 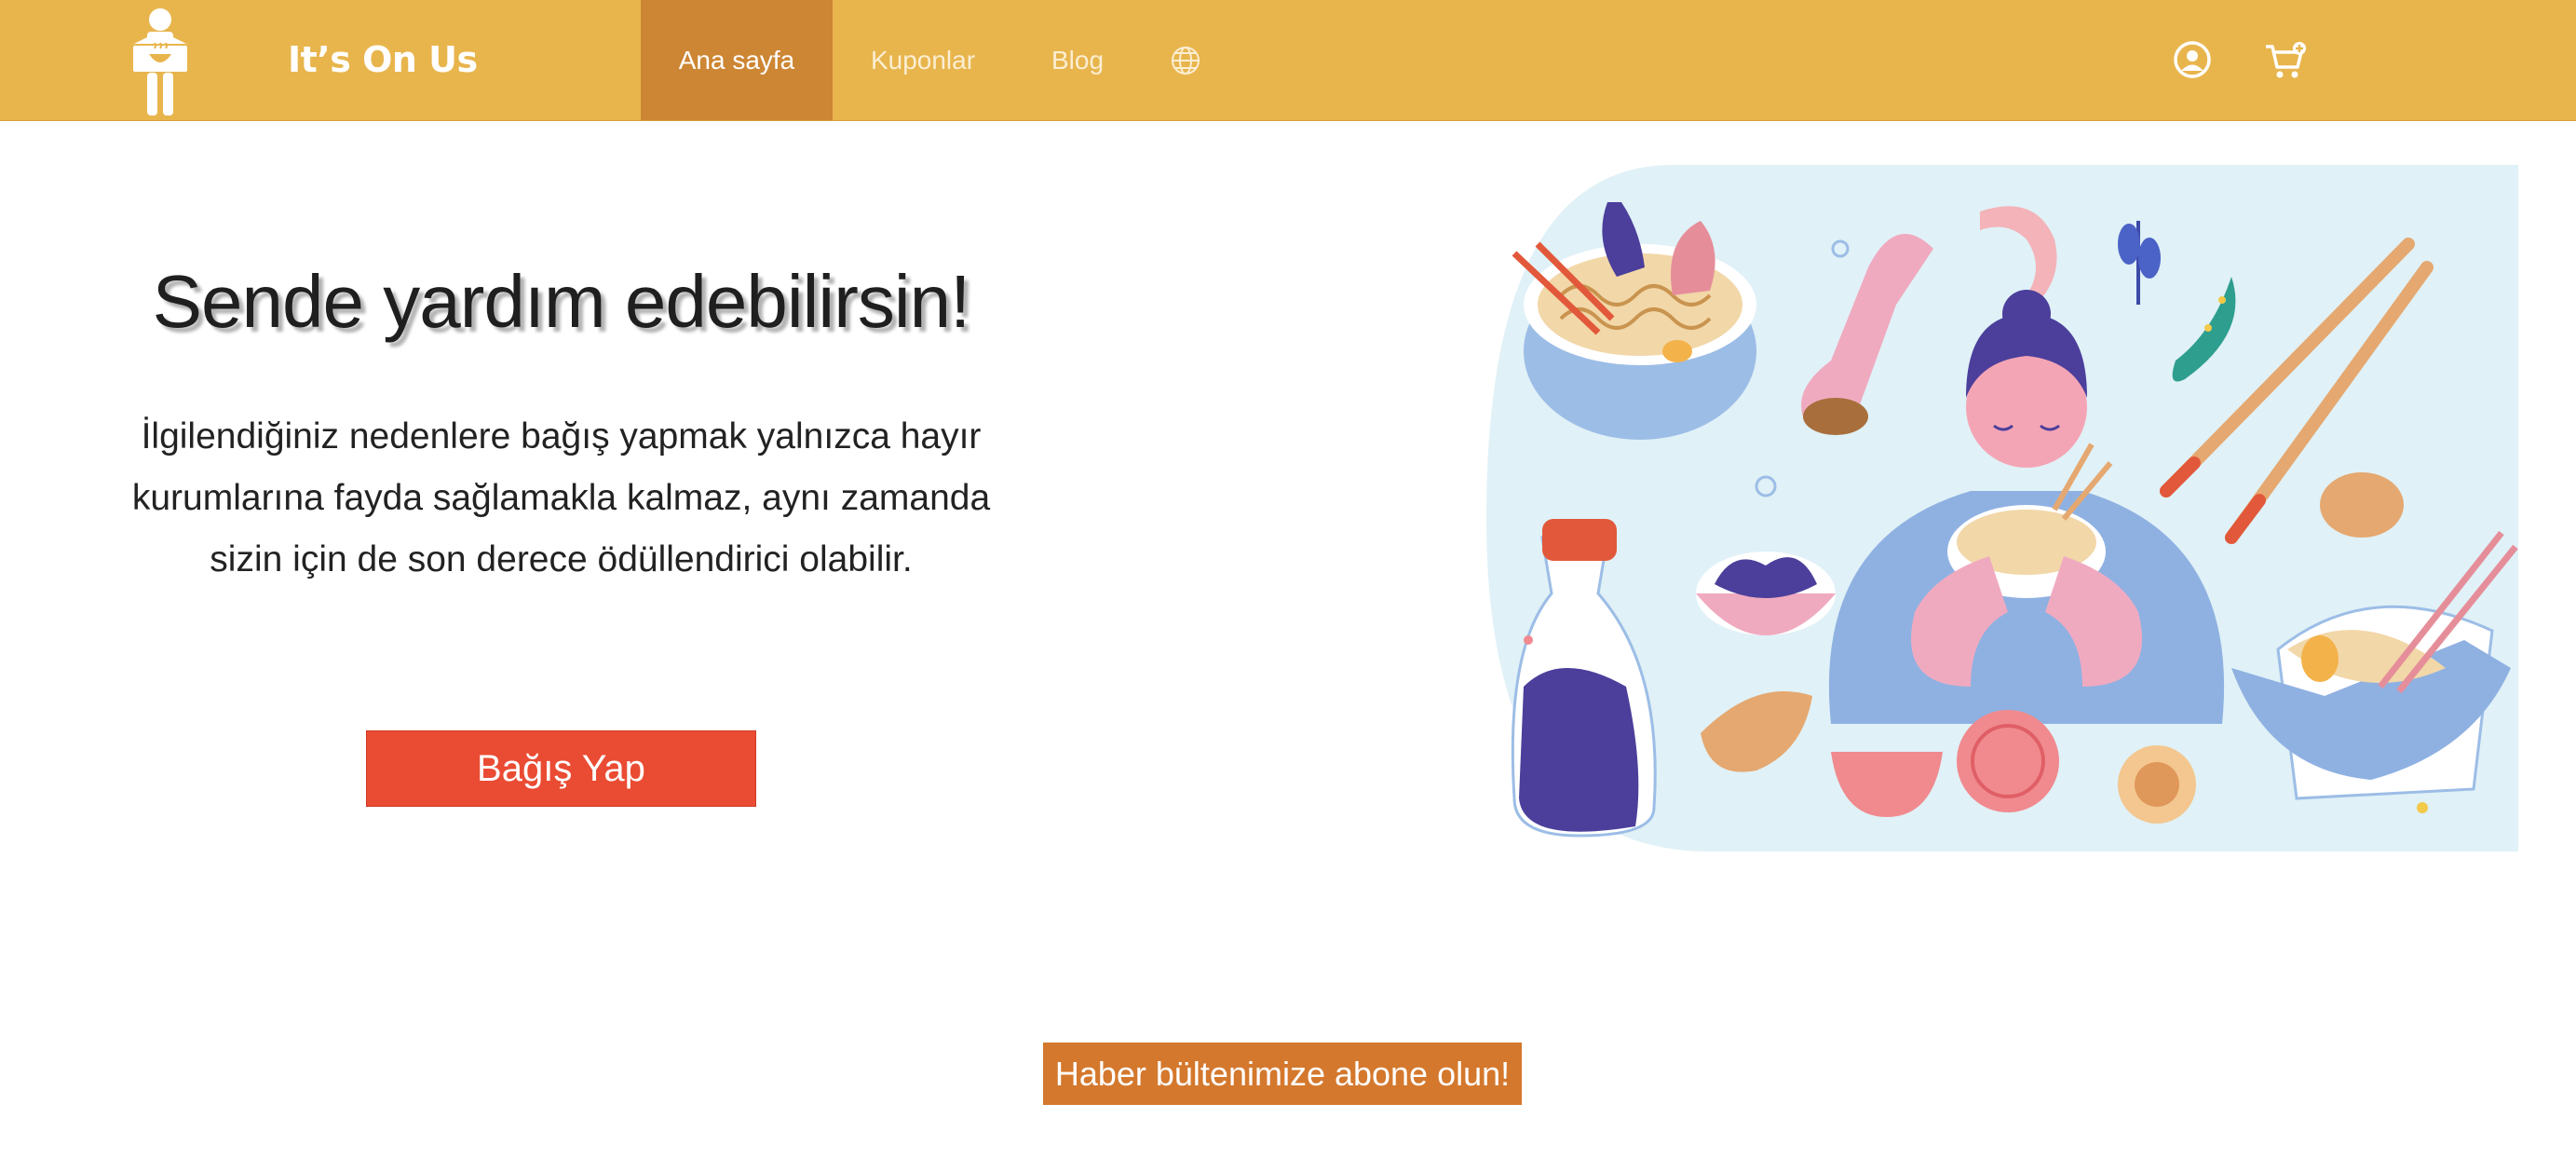 What do you see at coordinates (561, 769) in the screenshot?
I see `donate-button: Bağış Yap` at bounding box center [561, 769].